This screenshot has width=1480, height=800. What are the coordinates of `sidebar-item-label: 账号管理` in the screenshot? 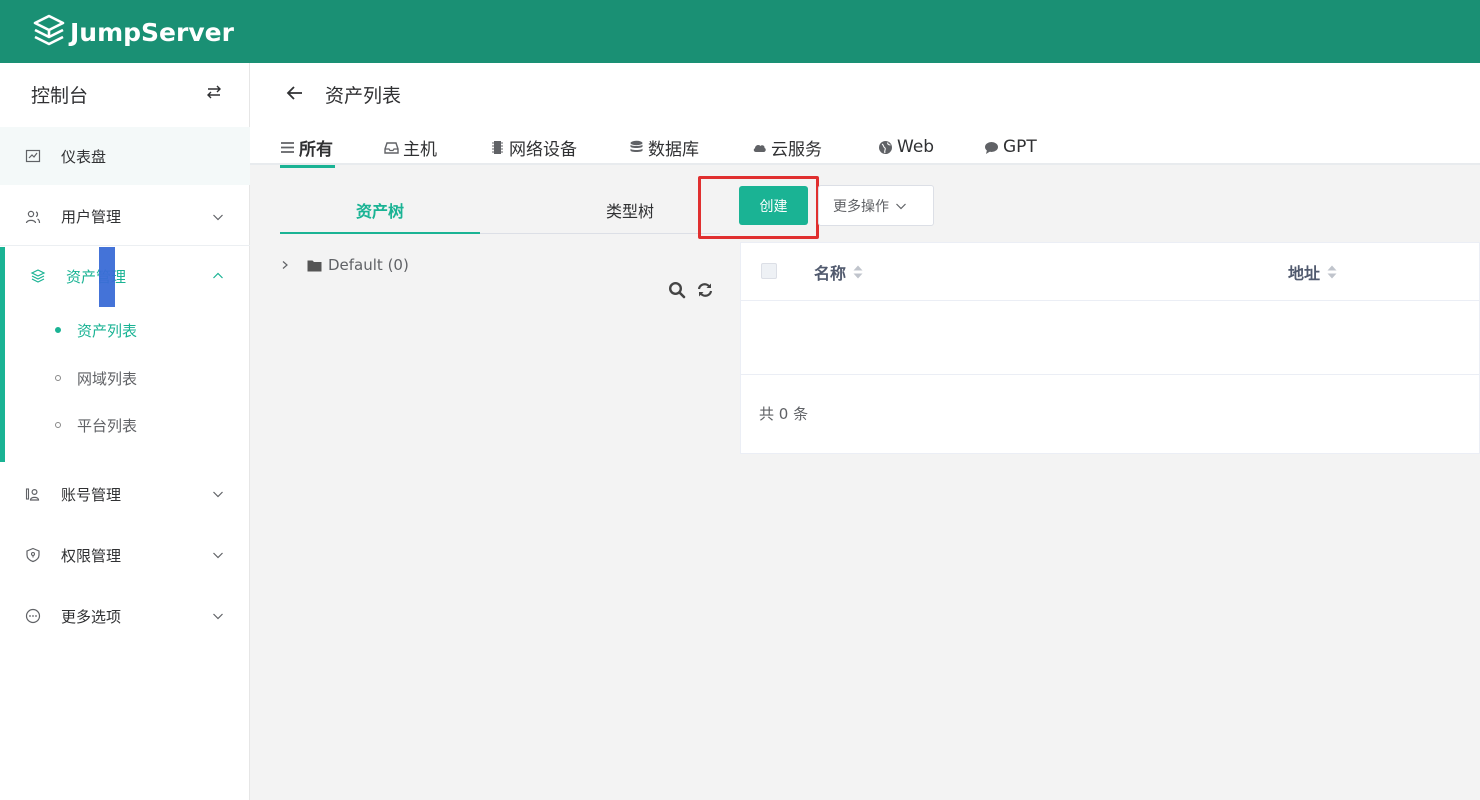 It's located at (91, 494).